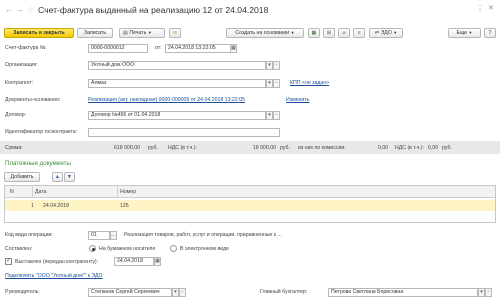 The height and width of the screenshot is (300, 500). Describe the element at coordinates (33, 100) in the screenshot. I see `basis-documents-label: Документы-основания:` at that location.